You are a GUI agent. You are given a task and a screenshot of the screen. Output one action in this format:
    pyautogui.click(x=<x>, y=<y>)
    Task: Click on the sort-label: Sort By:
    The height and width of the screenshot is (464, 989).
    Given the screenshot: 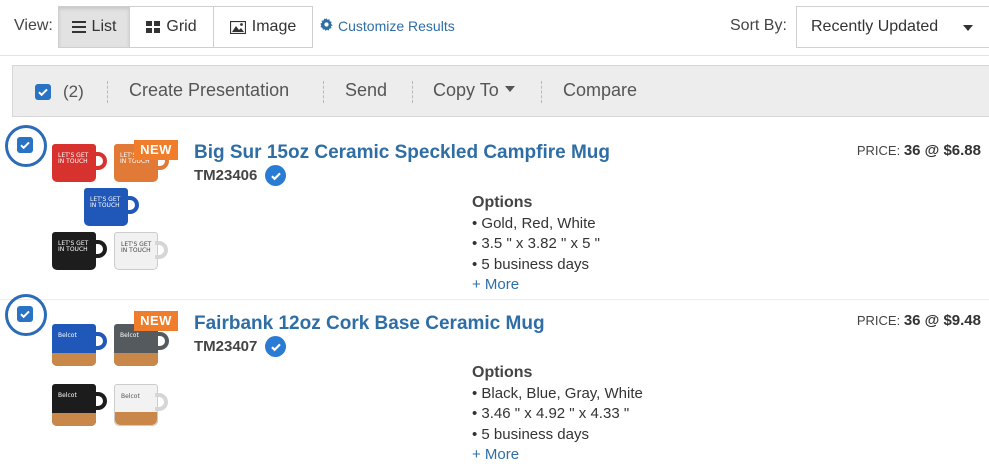 What is the action you would take?
    pyautogui.click(x=758, y=25)
    